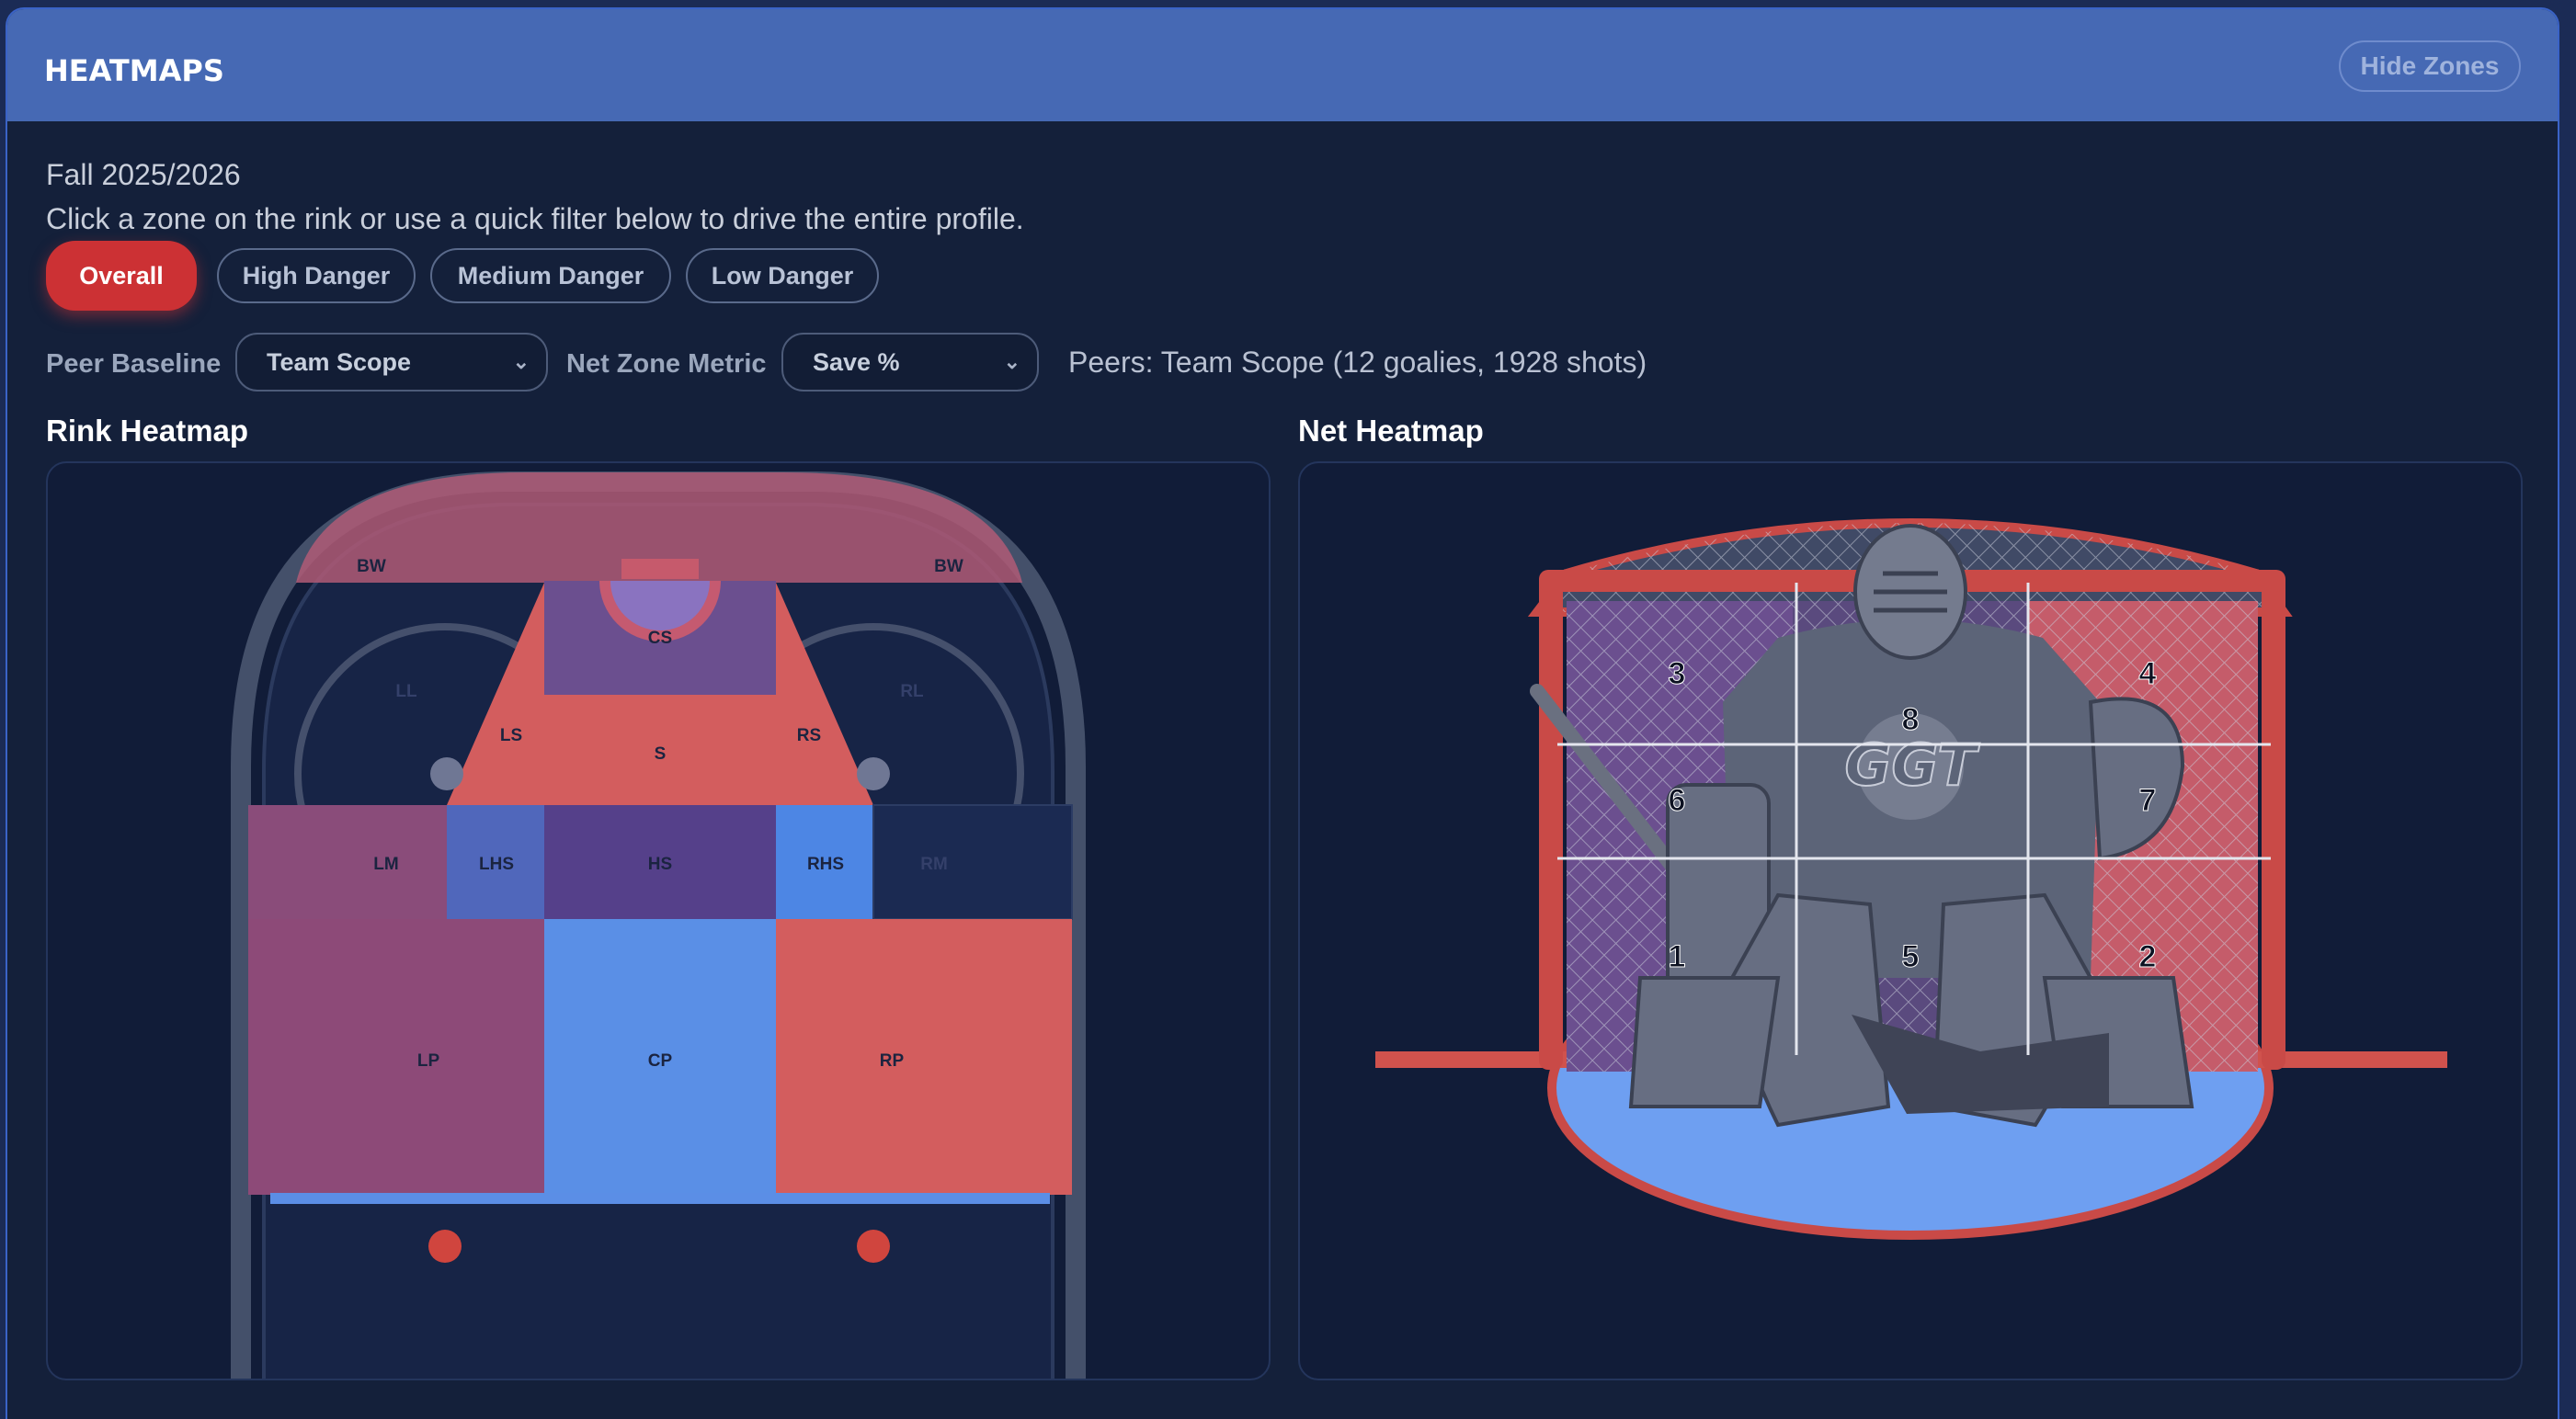  What do you see at coordinates (2273, 822) in the screenshot?
I see `right-post` at bounding box center [2273, 822].